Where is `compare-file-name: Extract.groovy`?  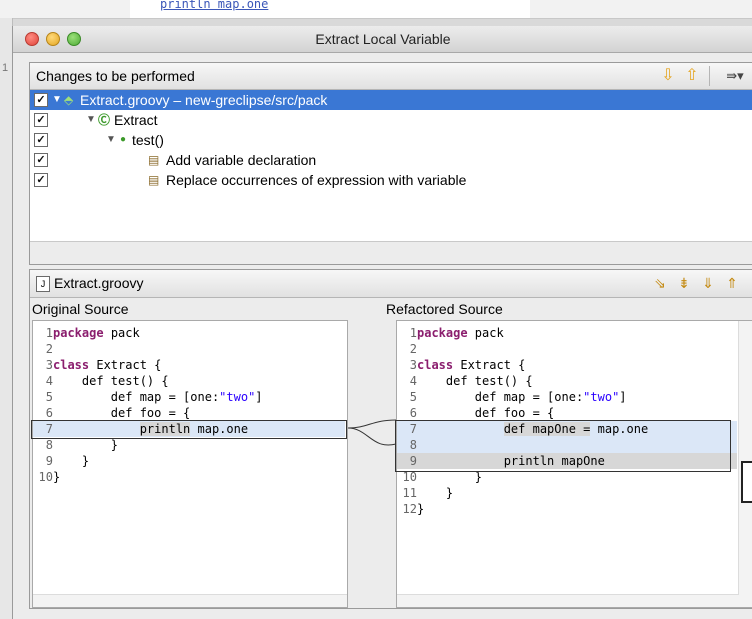
compare-file-name: Extract.groovy is located at coordinates (99, 283).